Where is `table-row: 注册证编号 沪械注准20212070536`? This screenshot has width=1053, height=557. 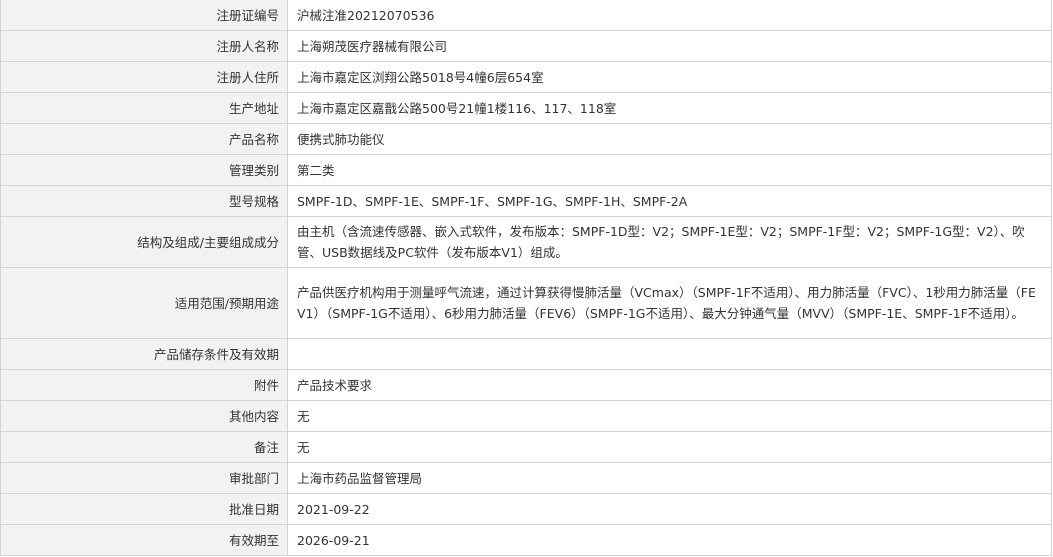
table-row: 注册证编号 沪械注准20212070536 is located at coordinates (526, 15).